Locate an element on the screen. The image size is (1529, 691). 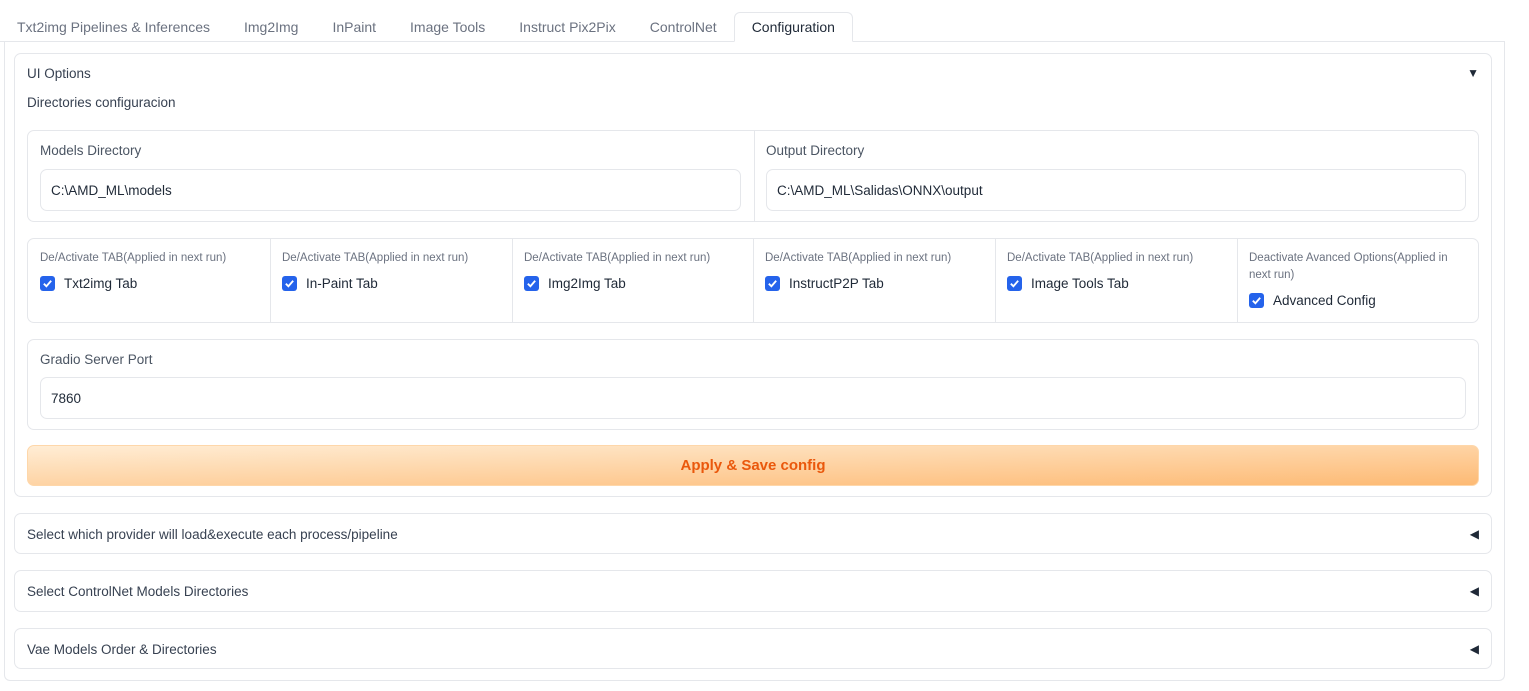
checkbox-label: Txt2img Tab is located at coordinates (101, 283).